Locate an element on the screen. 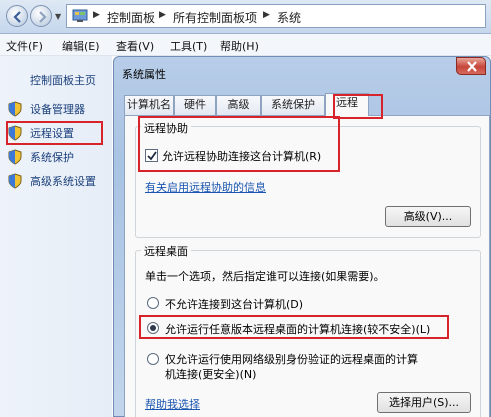  remote-desktop-instruction: 单击一个选项，然后指定谁可以连接(如果需要)。 is located at coordinates (265, 276).